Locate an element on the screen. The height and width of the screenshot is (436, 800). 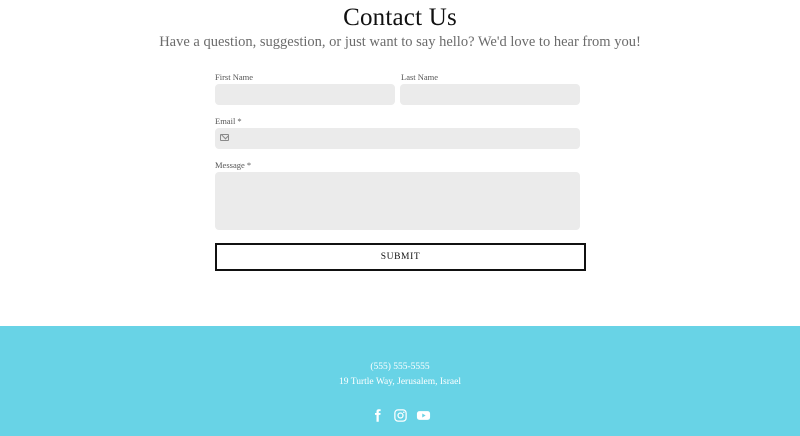
email-field is located at coordinates (397, 138).